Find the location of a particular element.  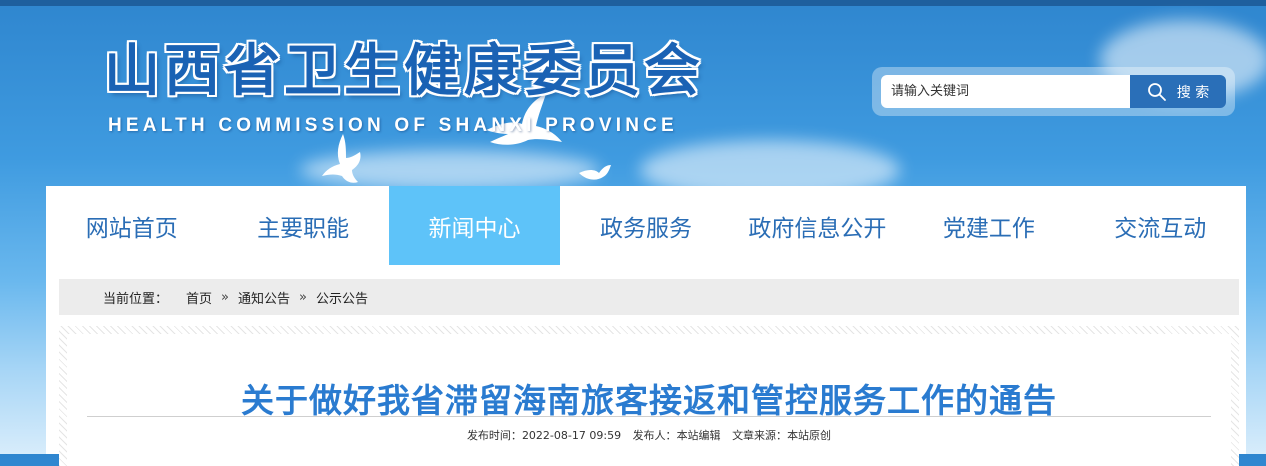

nav-item-information-disclosure: 政府信息公开 is located at coordinates (817, 225).